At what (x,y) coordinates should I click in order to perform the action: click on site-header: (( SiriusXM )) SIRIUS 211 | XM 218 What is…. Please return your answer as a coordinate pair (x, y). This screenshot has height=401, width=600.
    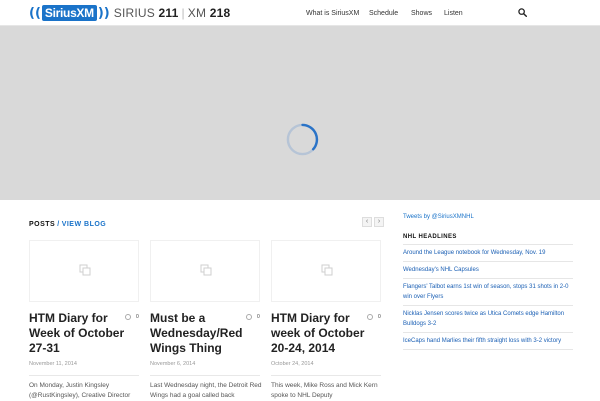
    Looking at the image, I should click on (300, 13).